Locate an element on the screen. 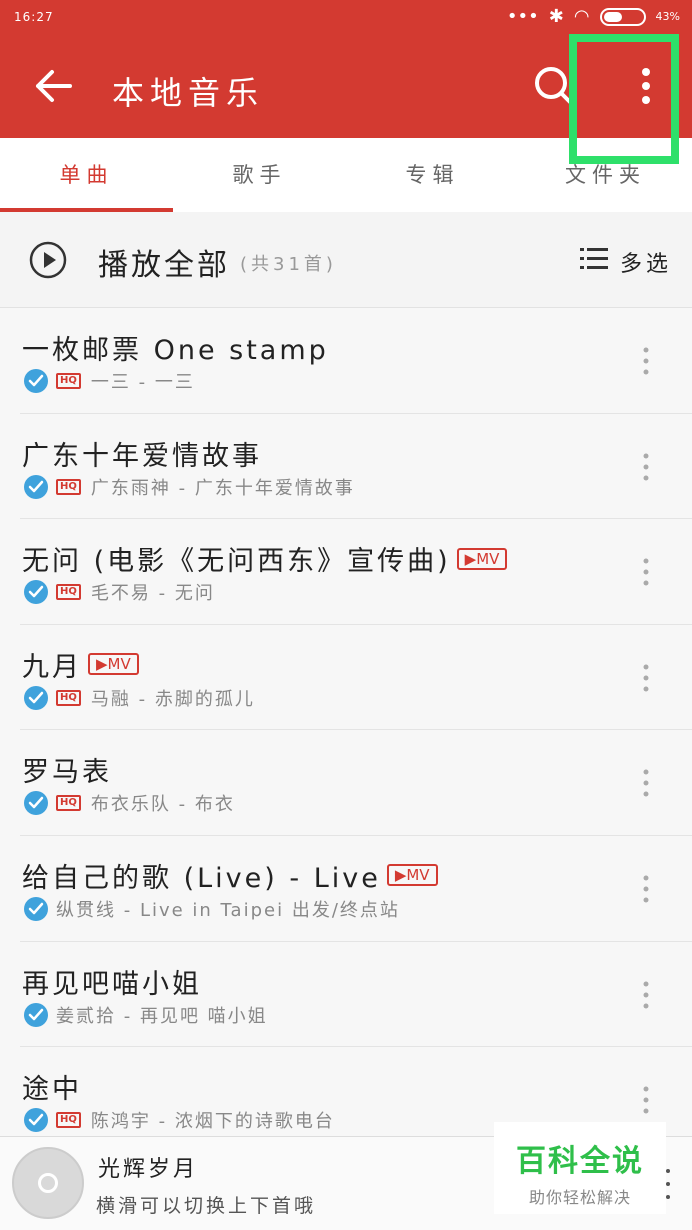 This screenshot has width=692, height=1230. song-title: 无问 (电影《无问西东》宣传曲) ▶MV is located at coordinates (265, 558).